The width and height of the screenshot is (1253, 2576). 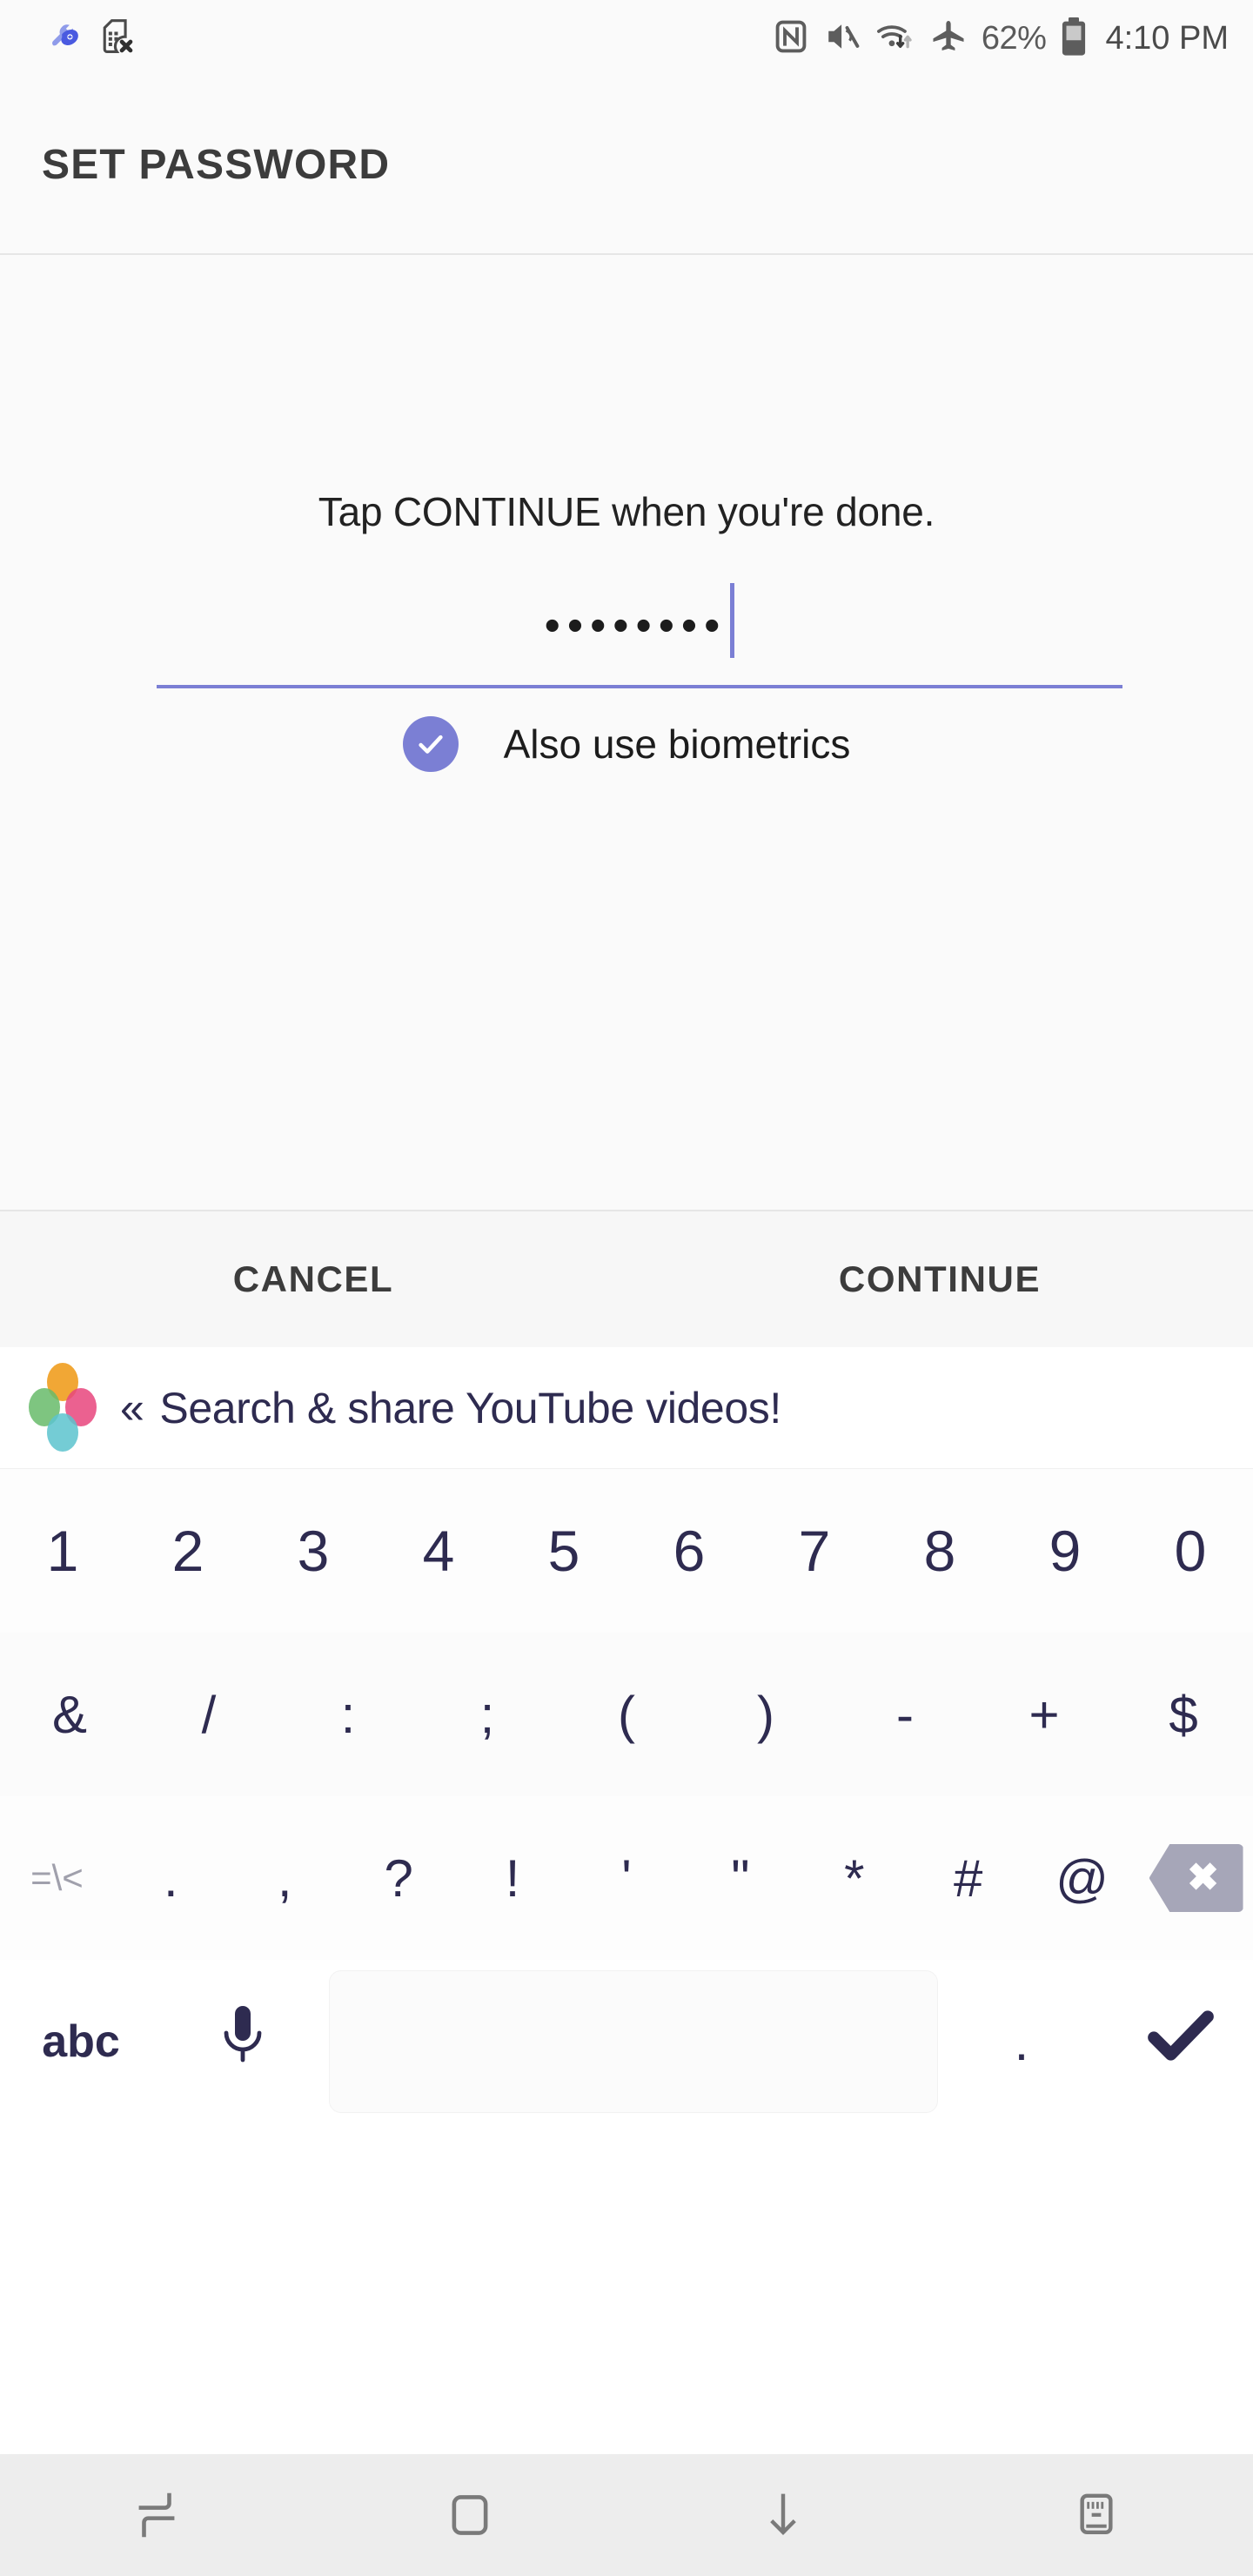 I want to click on check-icon, so click(x=430, y=744).